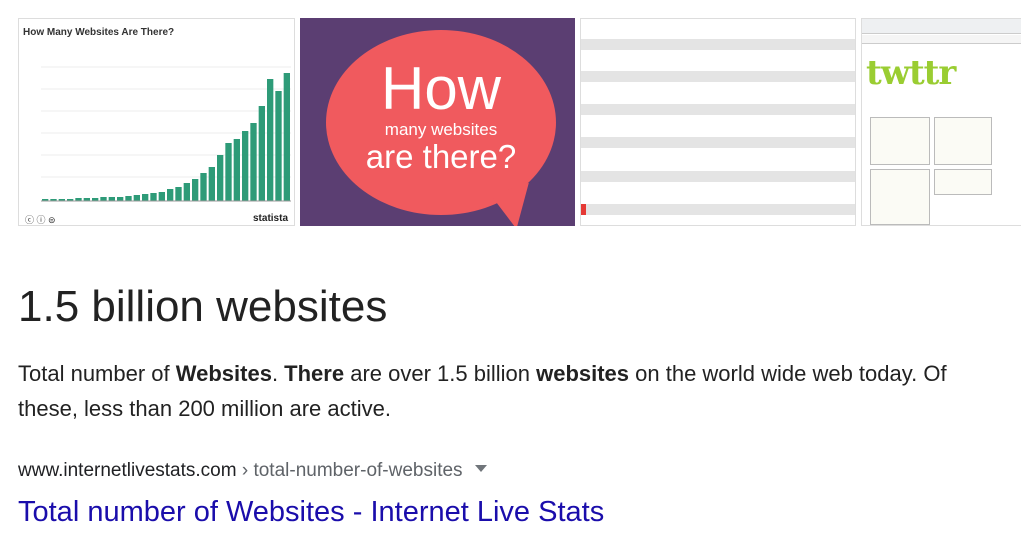  What do you see at coordinates (911, 73) in the screenshot?
I see `twttr-logo: twttr` at bounding box center [911, 73].